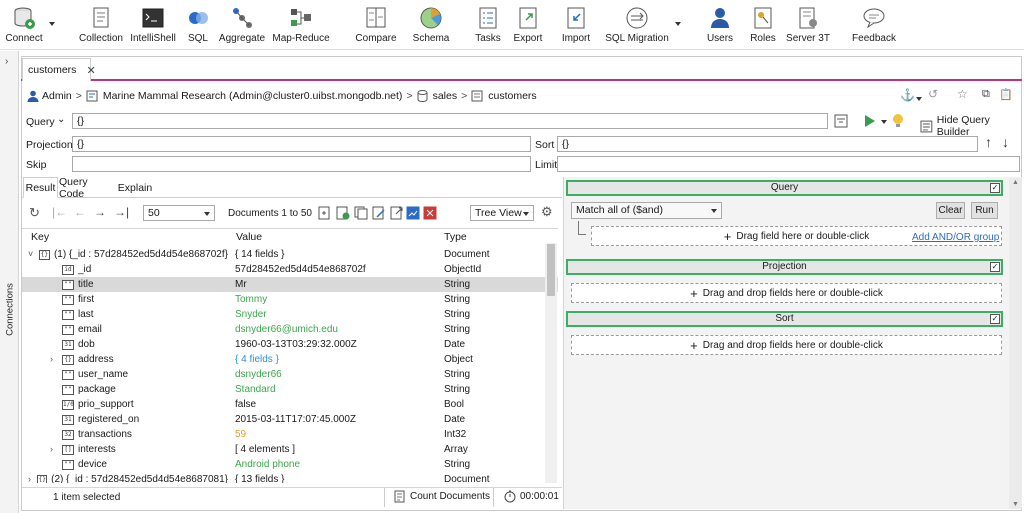 The image size is (1024, 513). What do you see at coordinates (290, 359) in the screenshot?
I see `table-row: ›{} address { 4 fields } Object` at bounding box center [290, 359].